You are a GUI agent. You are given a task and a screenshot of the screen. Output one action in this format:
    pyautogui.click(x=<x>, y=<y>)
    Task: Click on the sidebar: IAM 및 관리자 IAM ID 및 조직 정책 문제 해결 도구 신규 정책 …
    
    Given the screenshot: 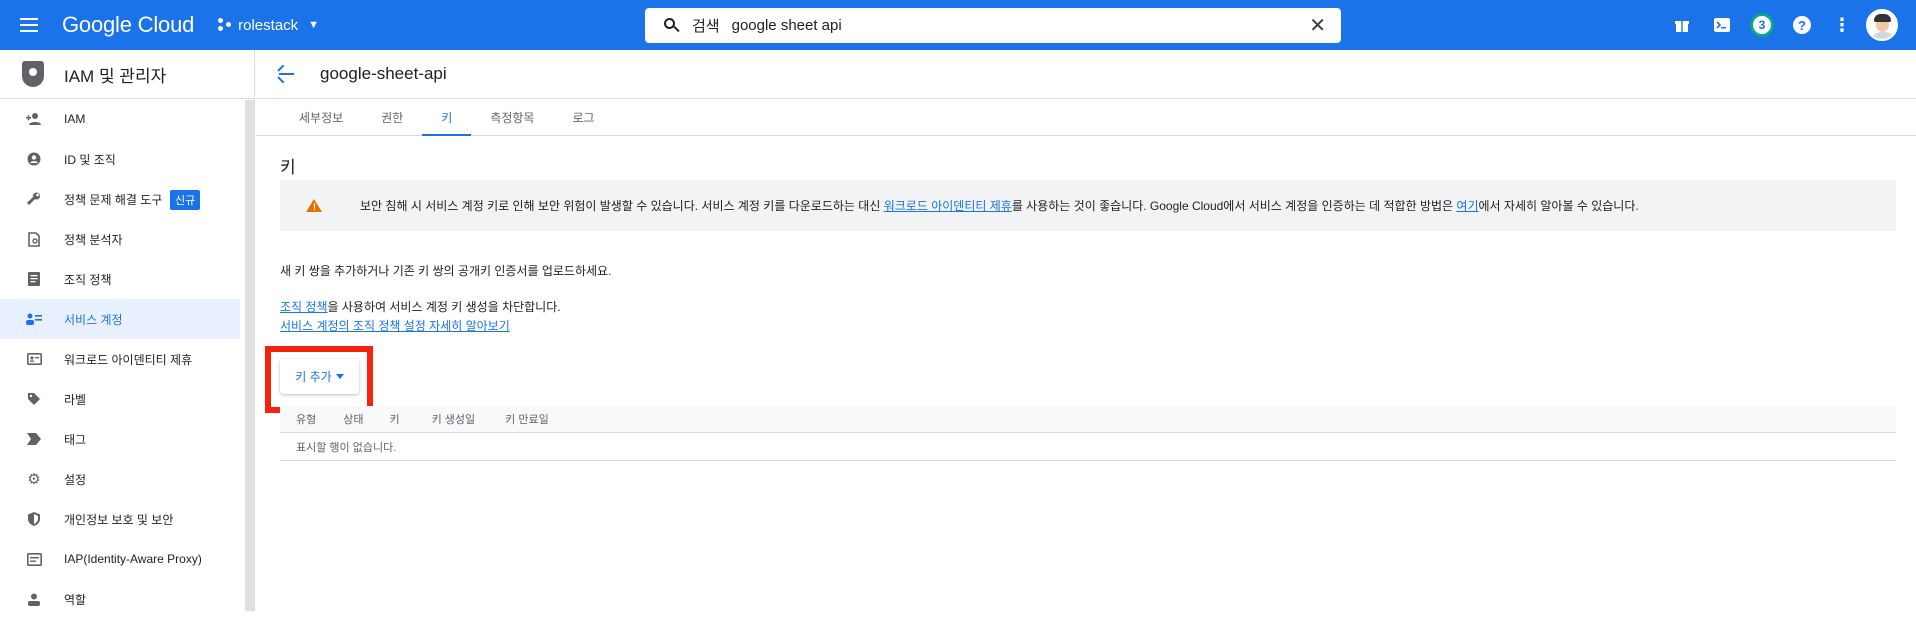 What is the action you would take?
    pyautogui.click(x=127, y=330)
    